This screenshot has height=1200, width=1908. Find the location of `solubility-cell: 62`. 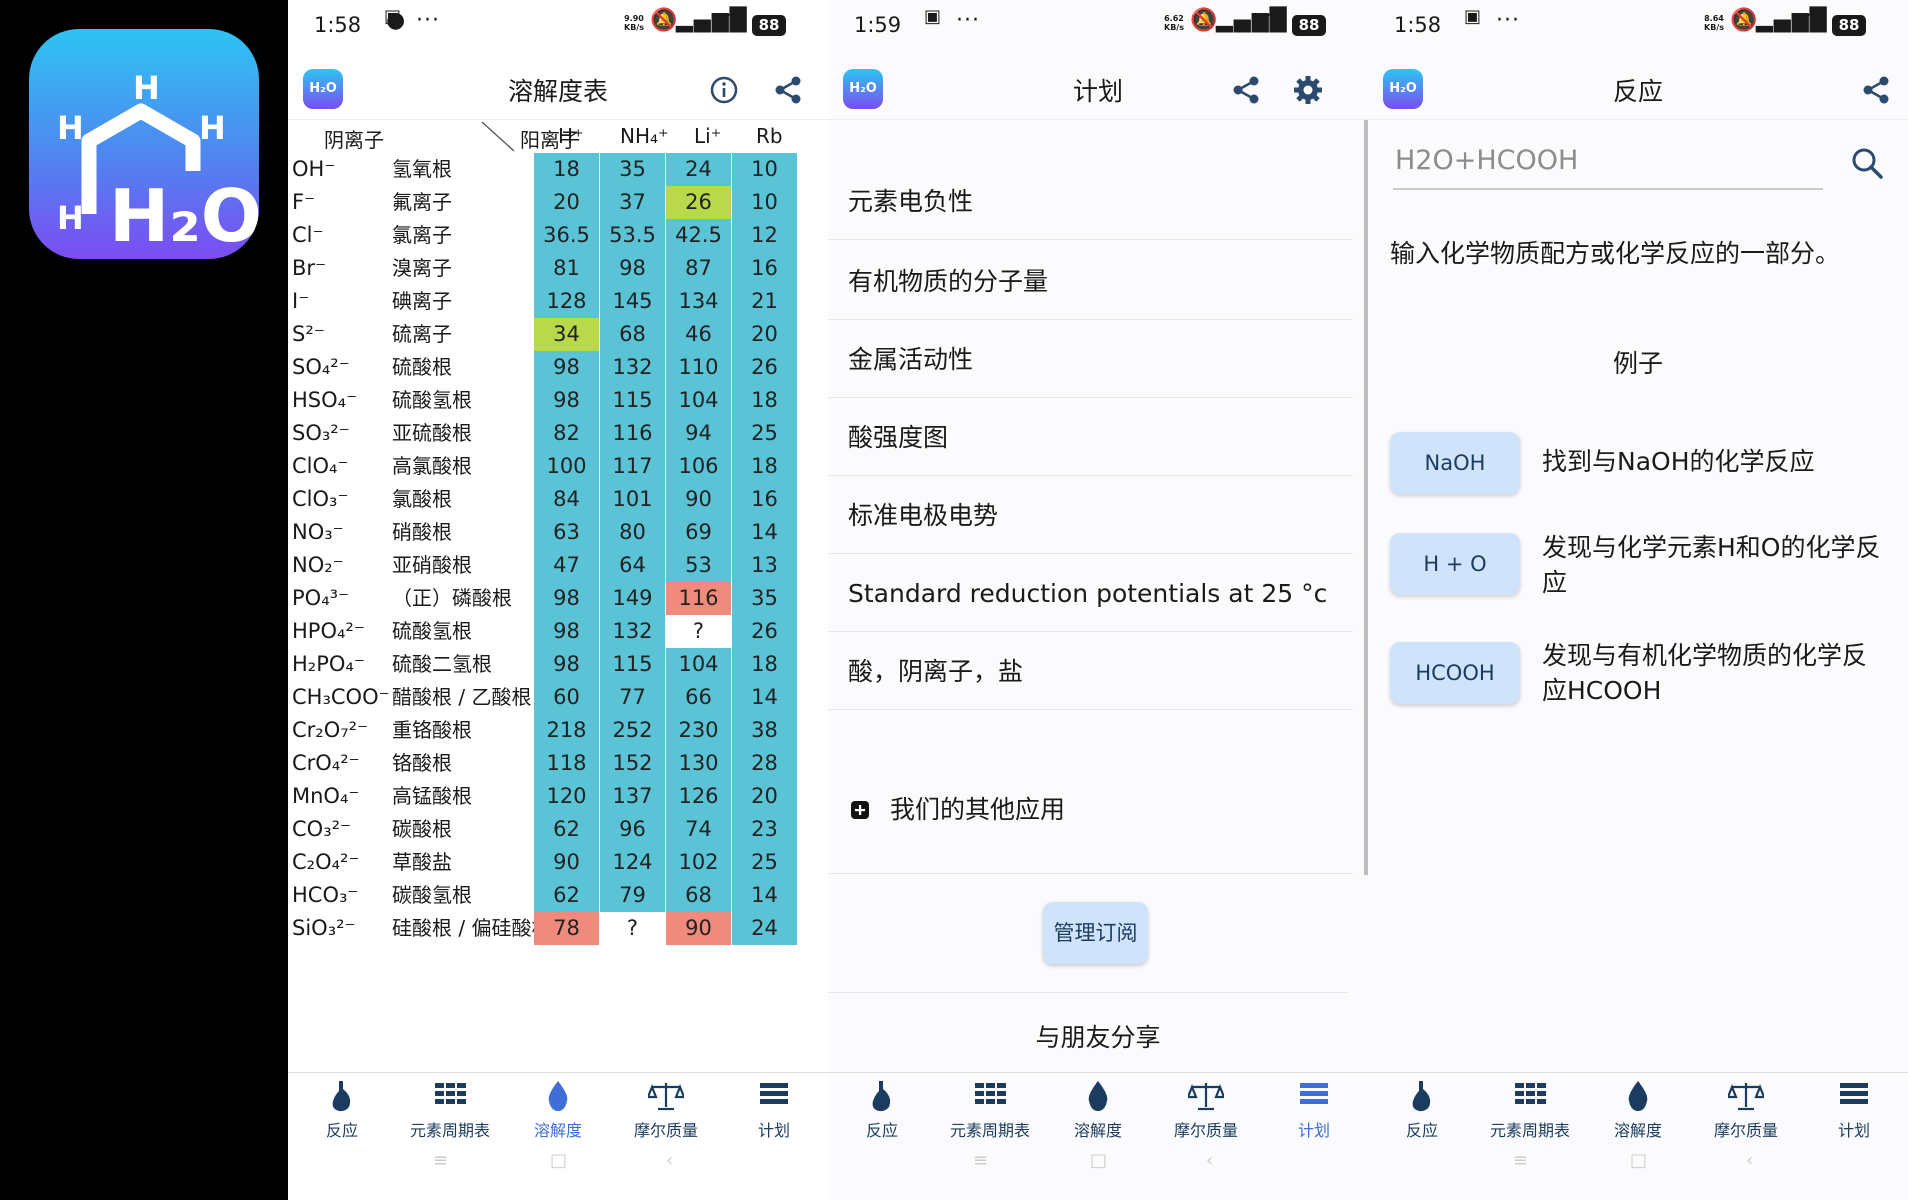

solubility-cell: 62 is located at coordinates (567, 830).